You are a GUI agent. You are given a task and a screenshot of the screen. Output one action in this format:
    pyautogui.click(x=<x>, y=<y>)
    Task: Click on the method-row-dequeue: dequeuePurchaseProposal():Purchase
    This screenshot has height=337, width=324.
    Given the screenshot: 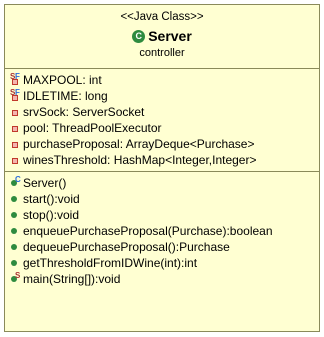 What is the action you would take?
    pyautogui.click(x=164, y=247)
    